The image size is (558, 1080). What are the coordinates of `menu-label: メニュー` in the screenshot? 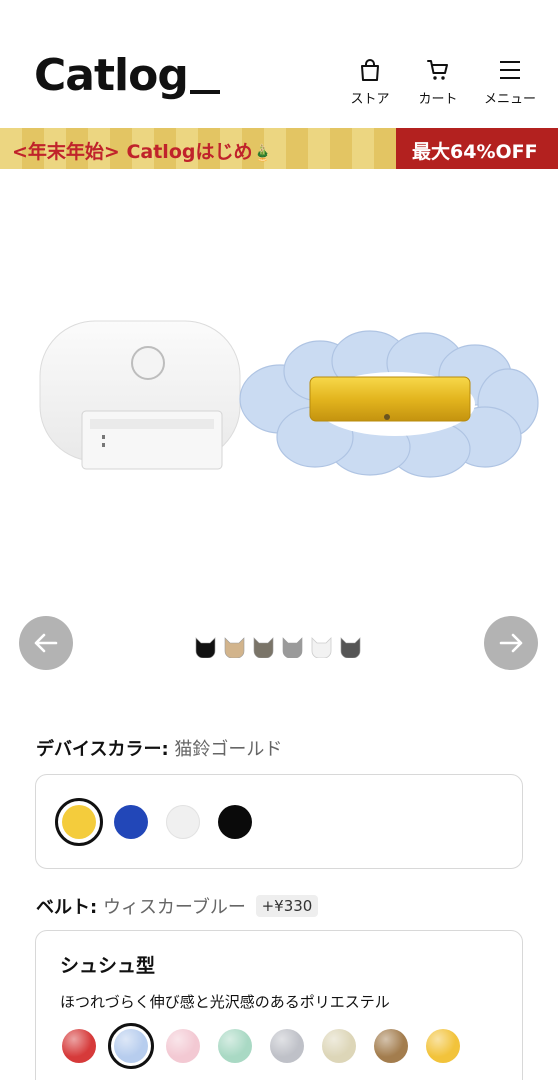 It's located at (509, 99).